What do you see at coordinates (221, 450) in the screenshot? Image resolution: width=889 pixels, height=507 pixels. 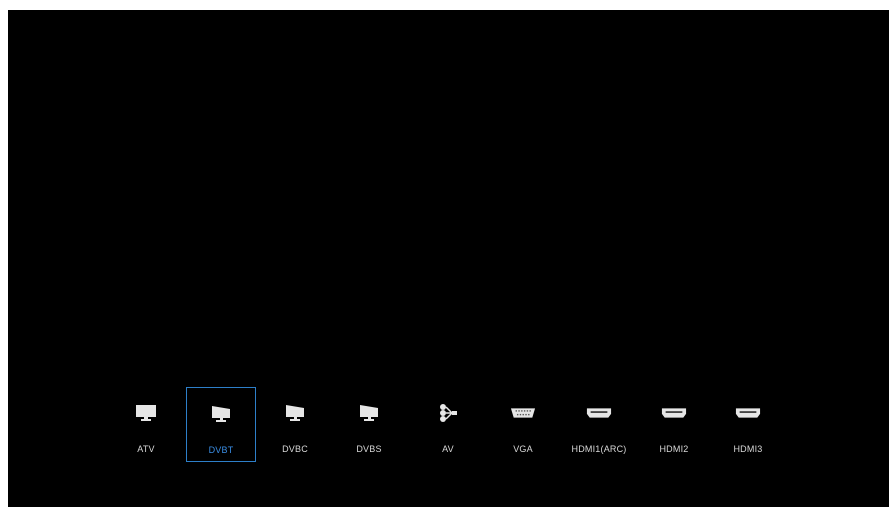 I see `source-label: DVBT` at bounding box center [221, 450].